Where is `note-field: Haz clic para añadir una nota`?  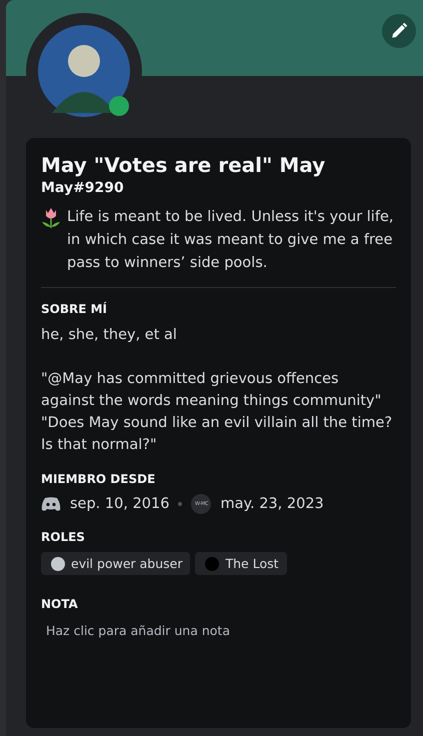
note-field: Haz clic para añadir una nota is located at coordinates (218, 630).